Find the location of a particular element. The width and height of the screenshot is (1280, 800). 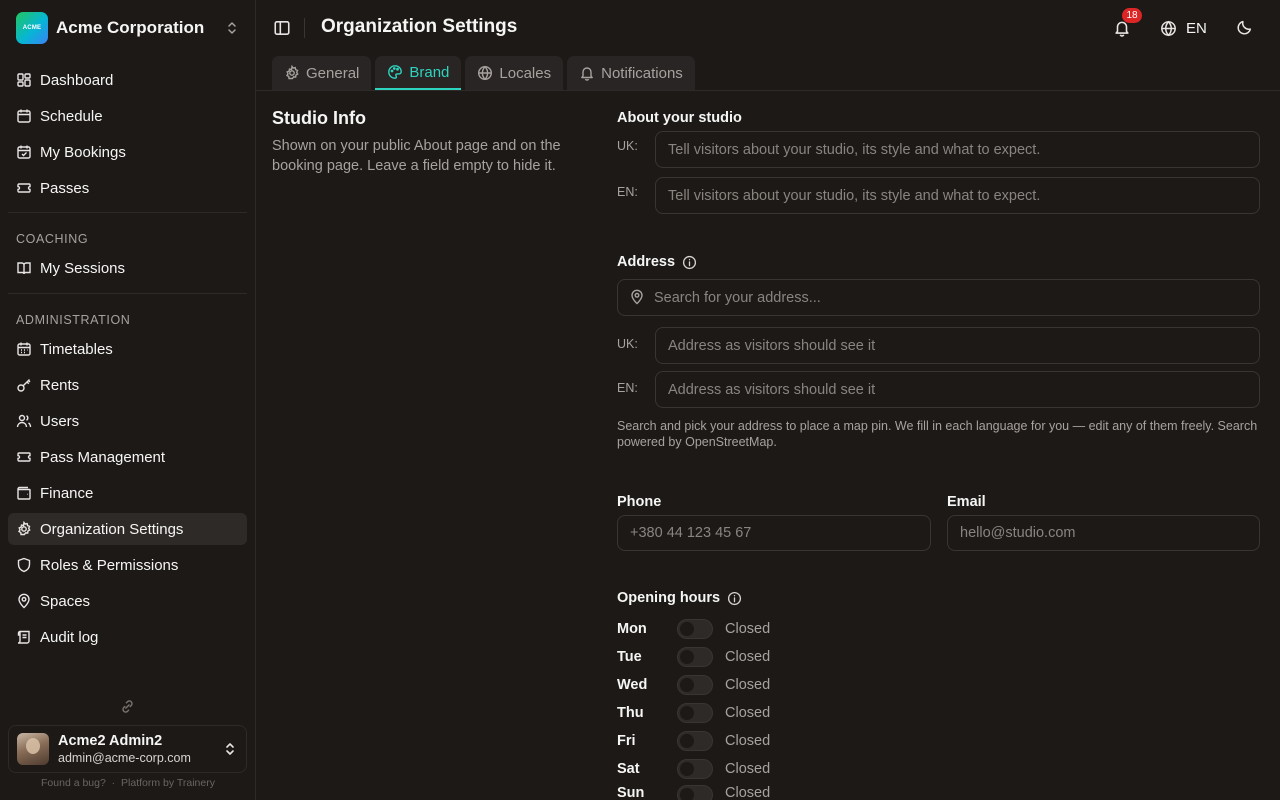

wallet-icon is located at coordinates (24, 493).